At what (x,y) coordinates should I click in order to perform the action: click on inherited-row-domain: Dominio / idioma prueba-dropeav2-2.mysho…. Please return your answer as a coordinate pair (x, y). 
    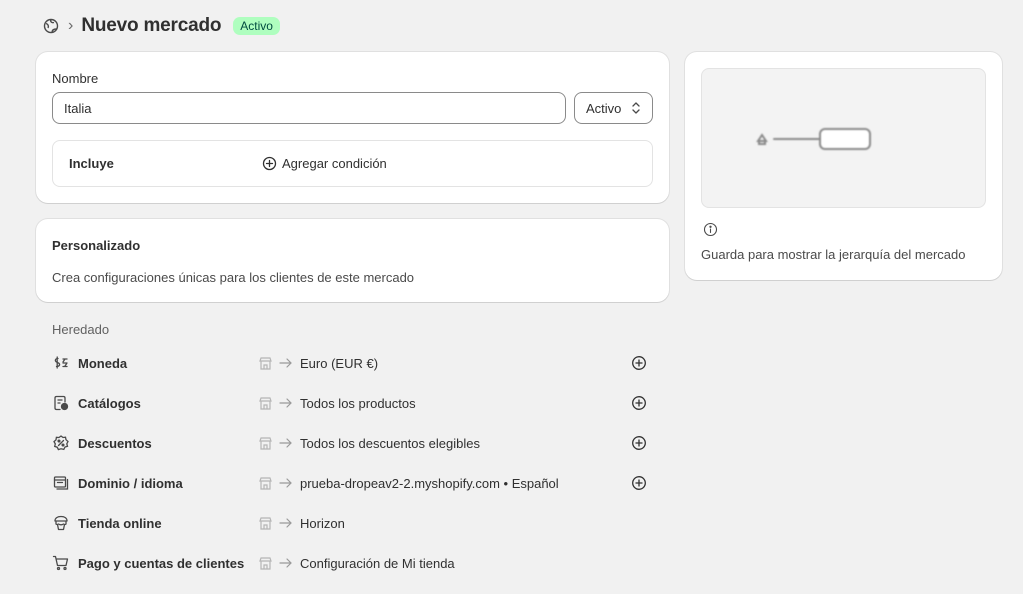
    Looking at the image, I should click on (352, 483).